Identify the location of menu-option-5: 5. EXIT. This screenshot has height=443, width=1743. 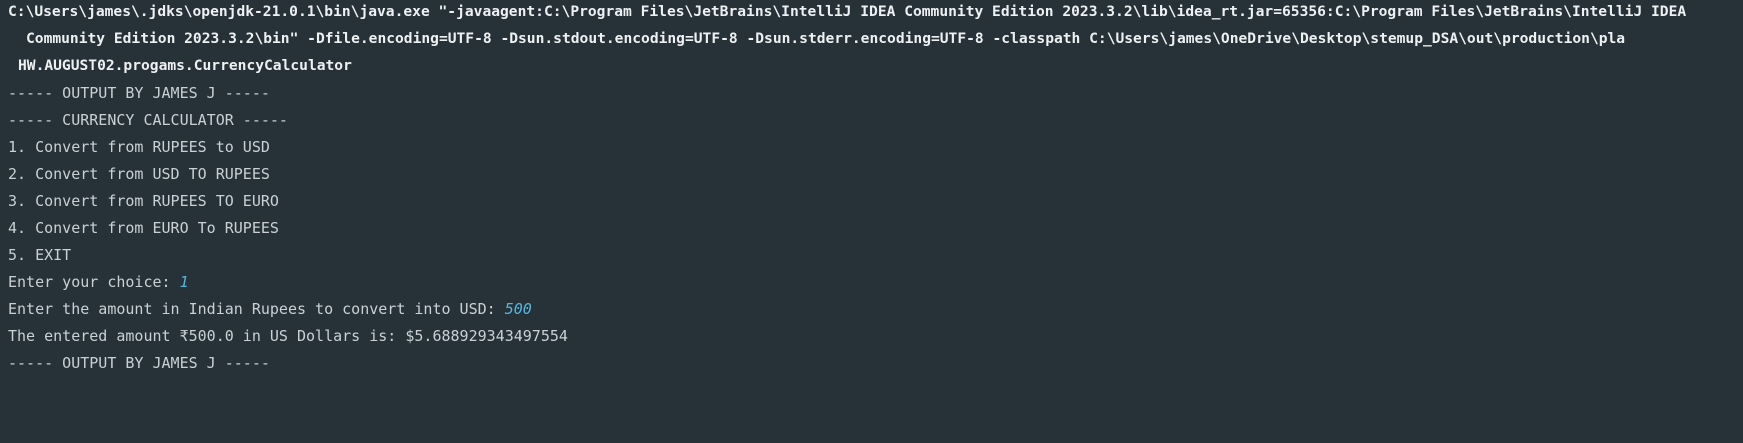
(40, 255).